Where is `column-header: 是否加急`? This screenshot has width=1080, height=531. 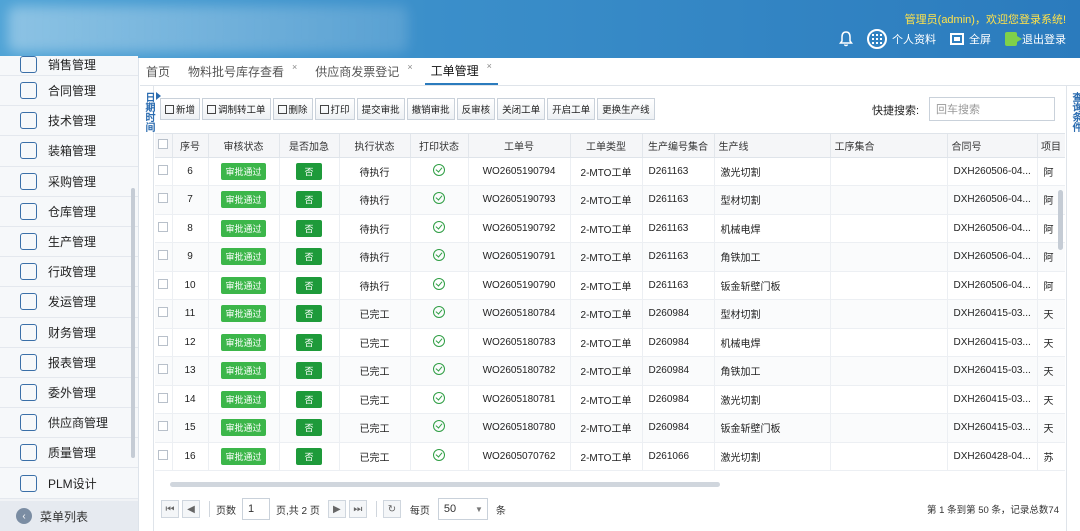 column-header: 是否加急 is located at coordinates (309, 146).